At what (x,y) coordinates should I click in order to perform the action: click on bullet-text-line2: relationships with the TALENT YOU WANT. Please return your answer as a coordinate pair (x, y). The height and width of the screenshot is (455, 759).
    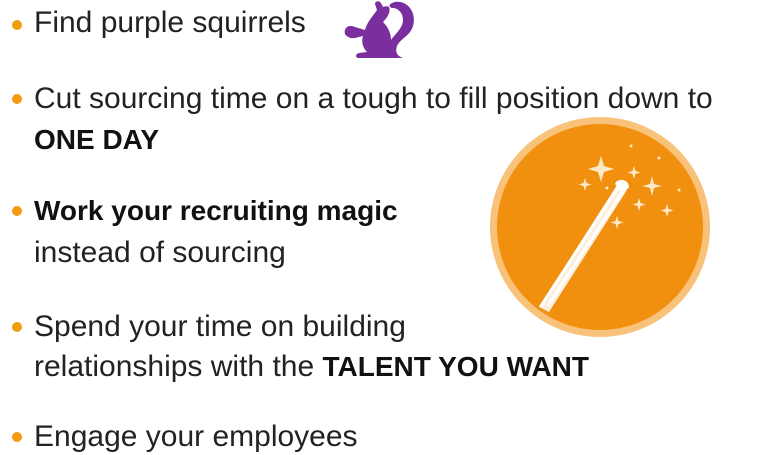
    Looking at the image, I should click on (311, 366).